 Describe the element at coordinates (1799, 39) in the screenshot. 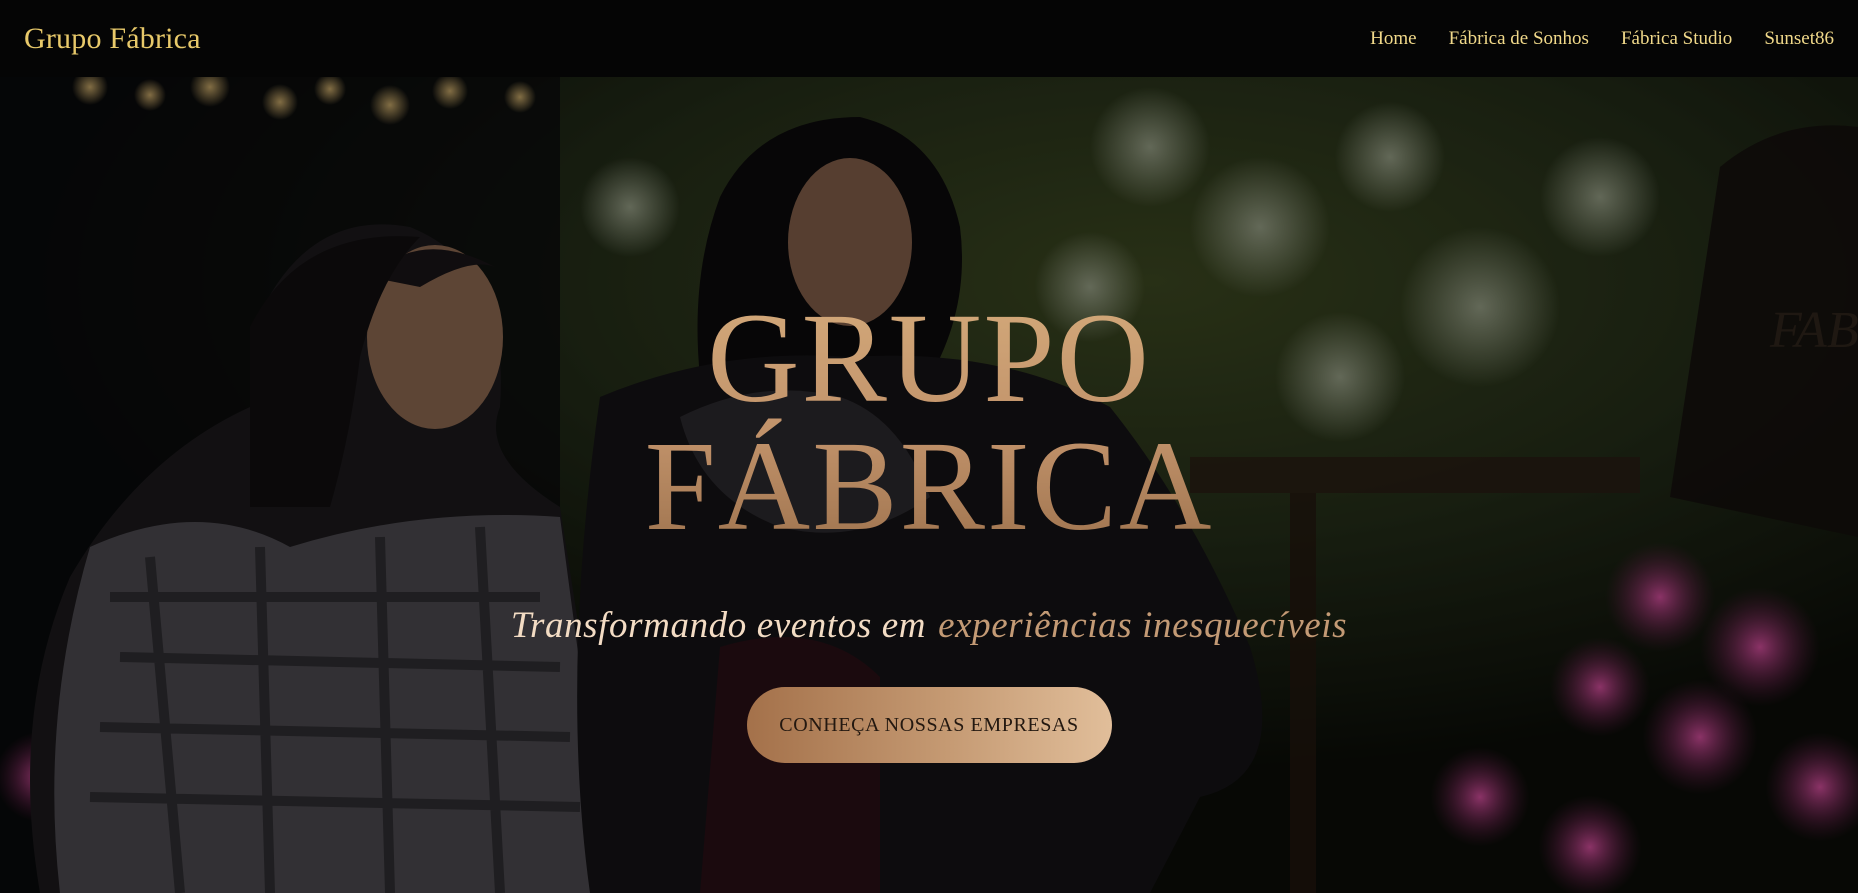

I see `nav-link-sunset86: Sunset86` at that location.